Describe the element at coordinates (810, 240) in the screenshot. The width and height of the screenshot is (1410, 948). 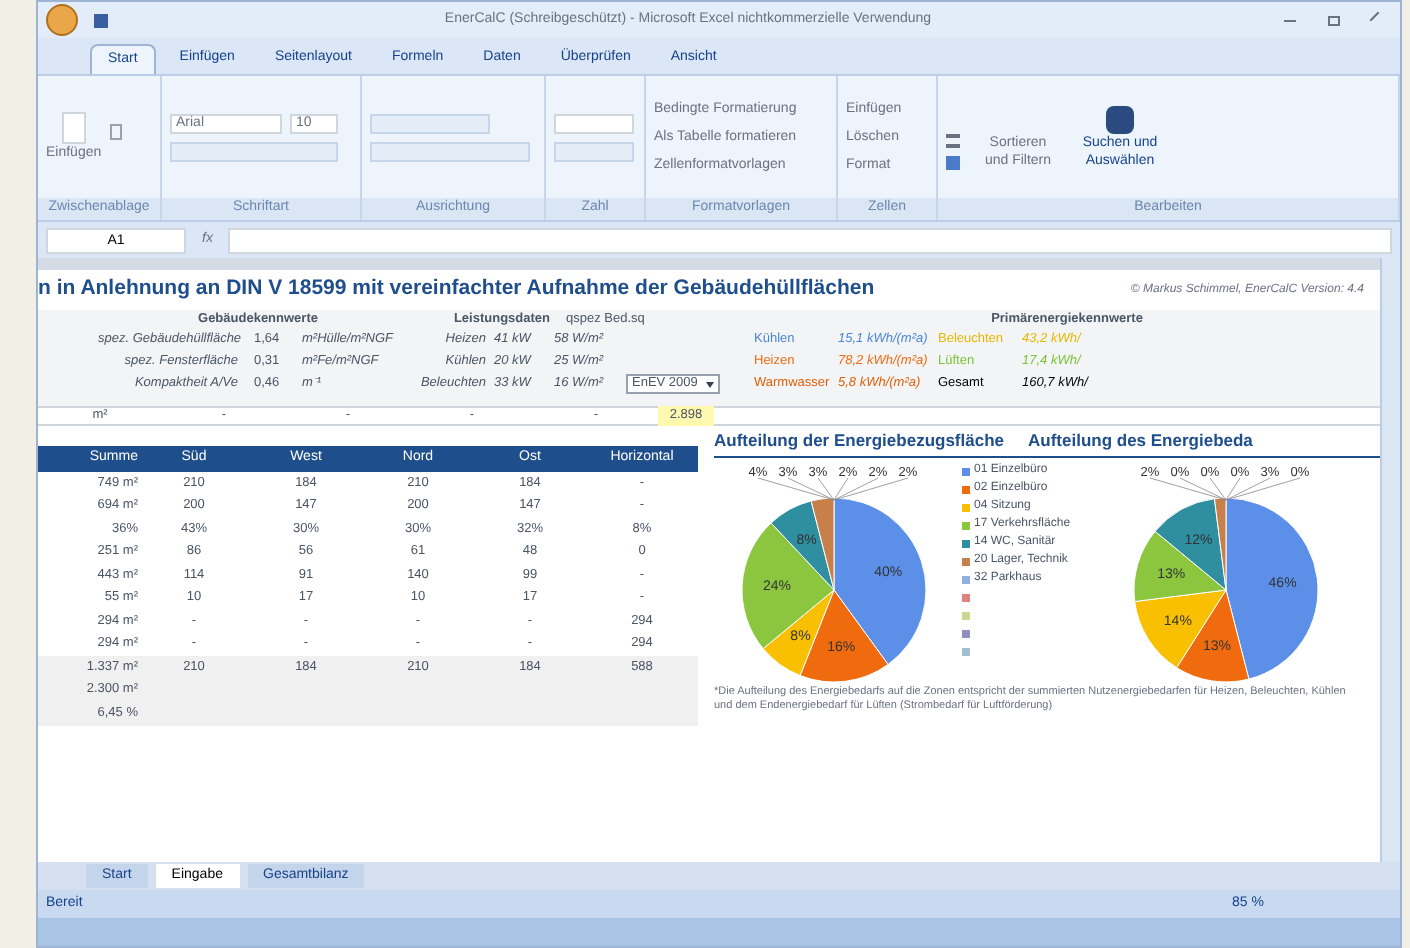
I see `formula-field` at that location.